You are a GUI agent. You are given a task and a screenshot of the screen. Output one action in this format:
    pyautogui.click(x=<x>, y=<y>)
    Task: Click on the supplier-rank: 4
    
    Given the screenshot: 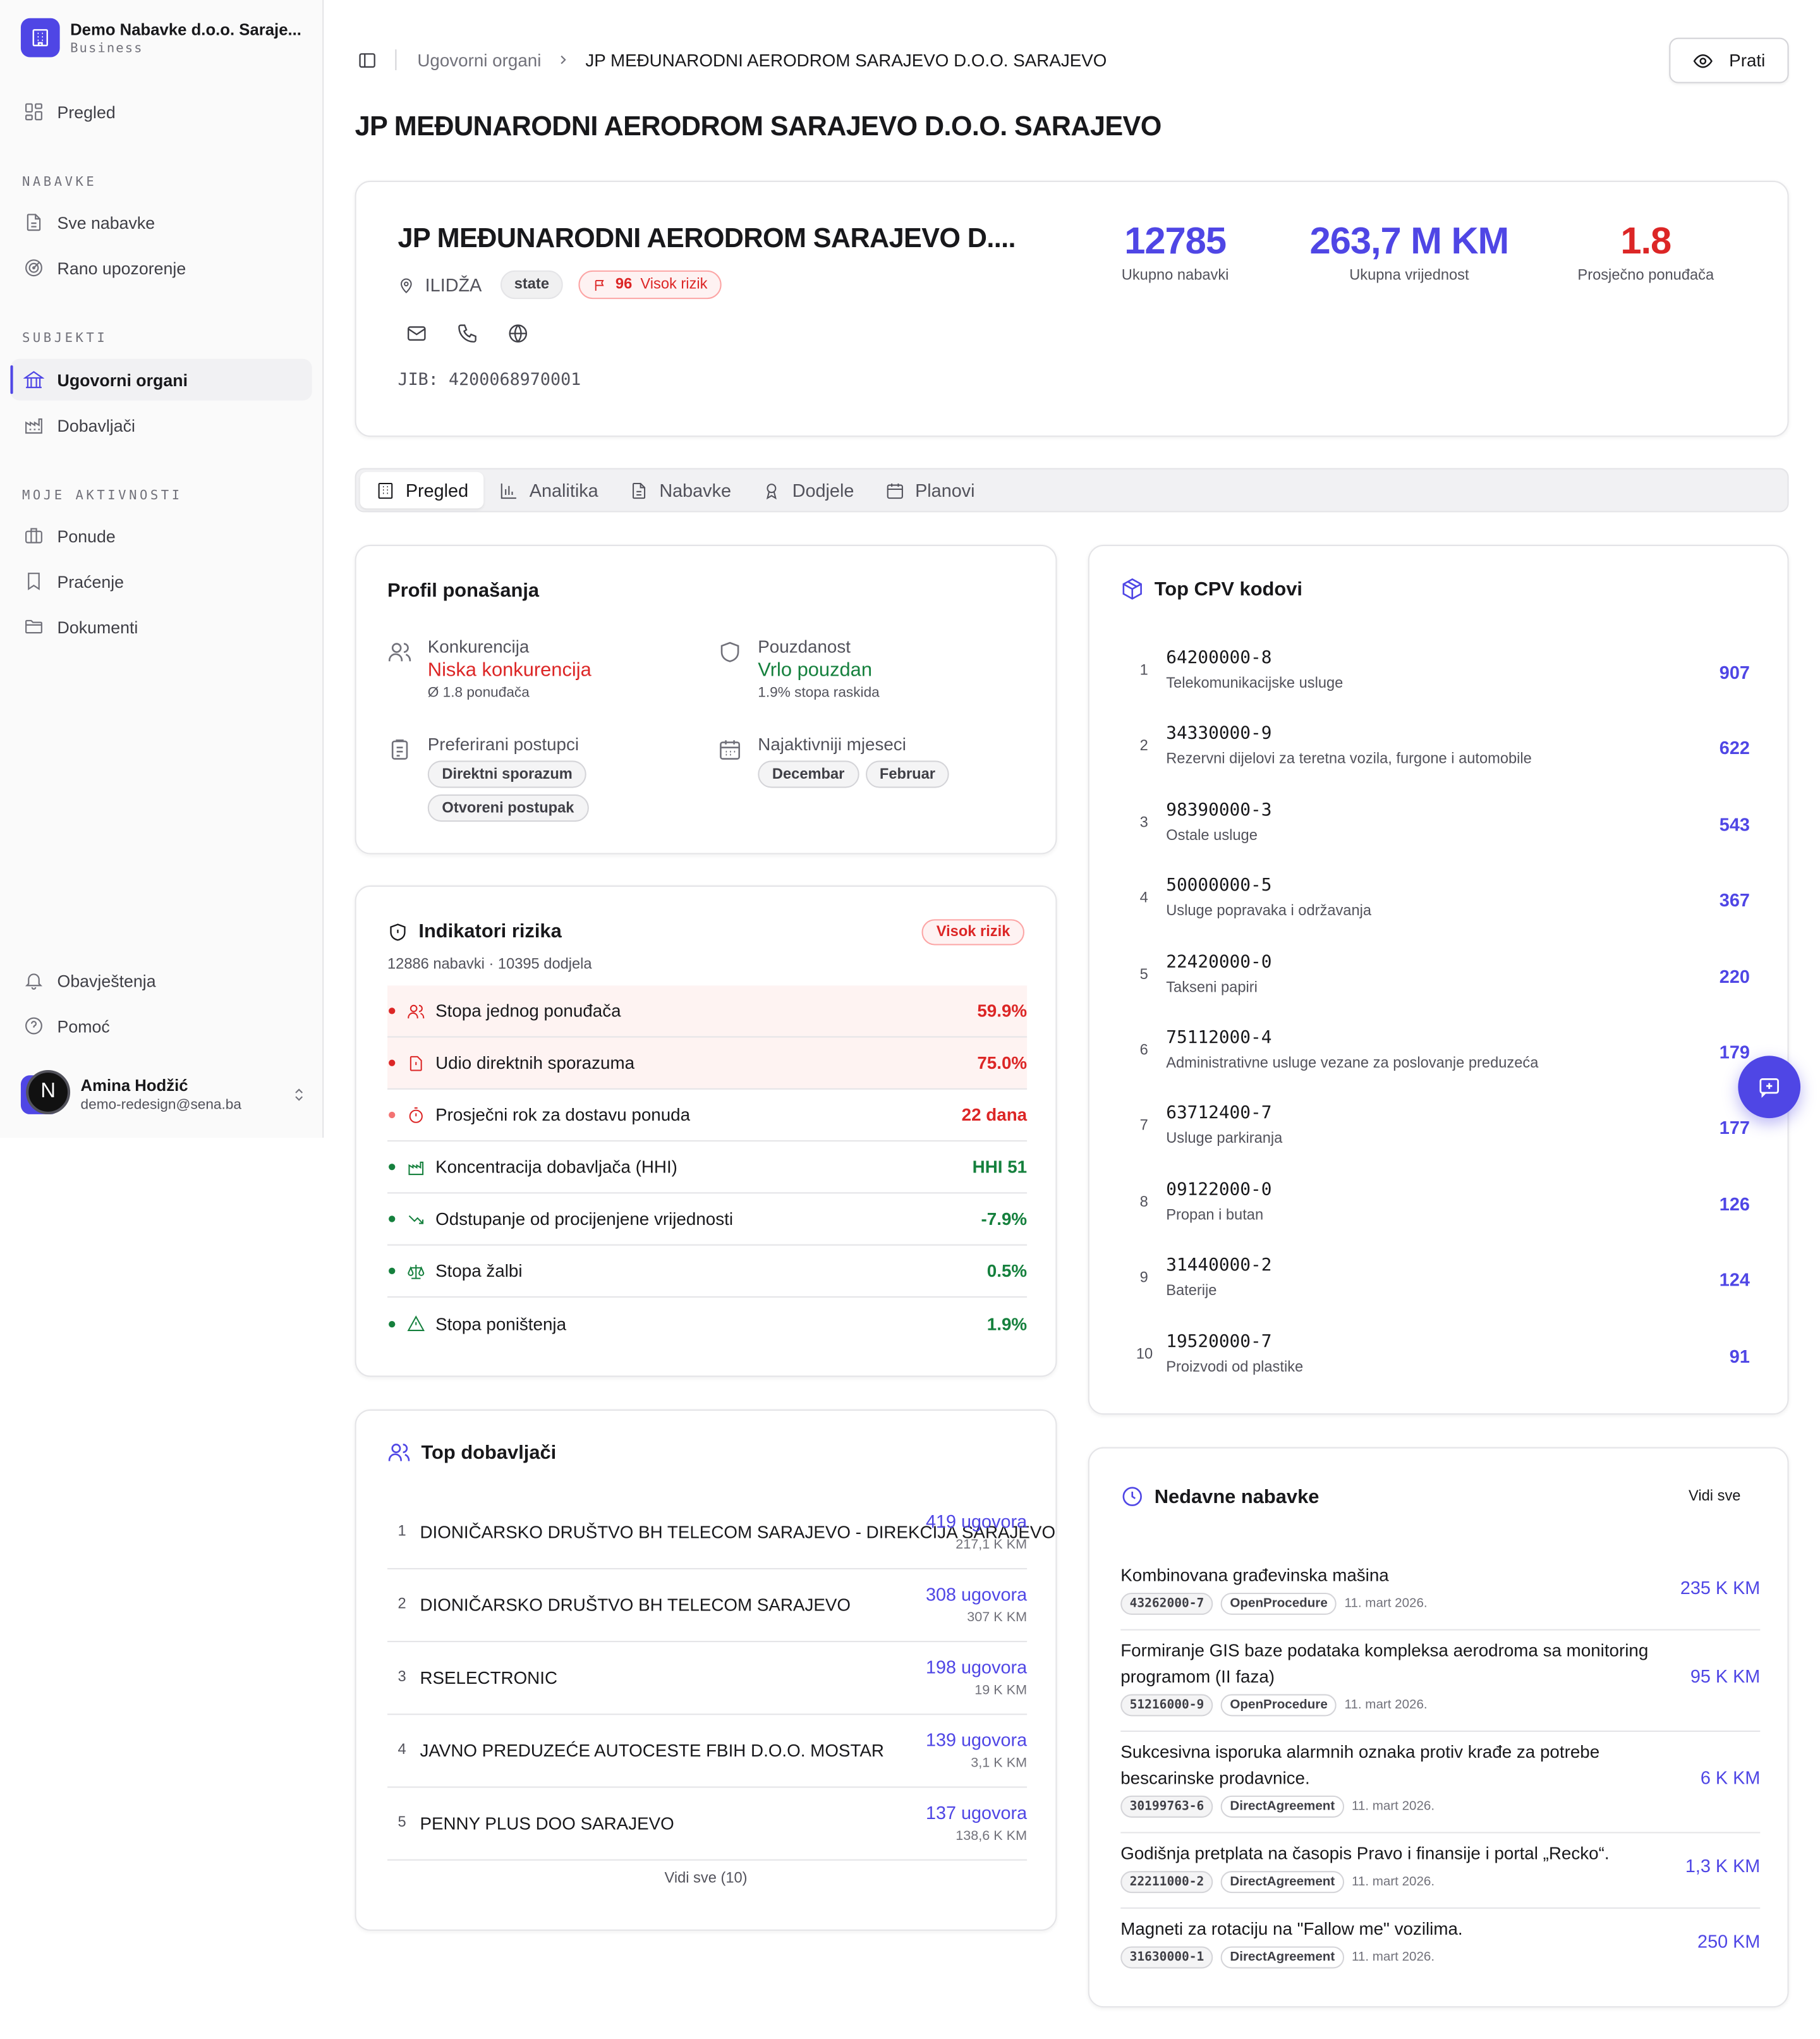 What is the action you would take?
    pyautogui.click(x=401, y=1750)
    